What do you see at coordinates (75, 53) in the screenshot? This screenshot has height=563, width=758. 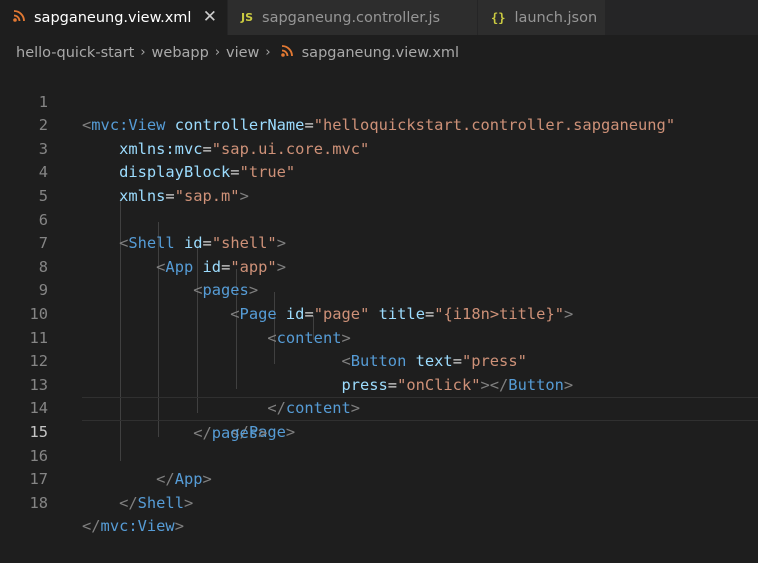 I see `breadcrumb-item-hello-quick-start: hello-quick-start` at bounding box center [75, 53].